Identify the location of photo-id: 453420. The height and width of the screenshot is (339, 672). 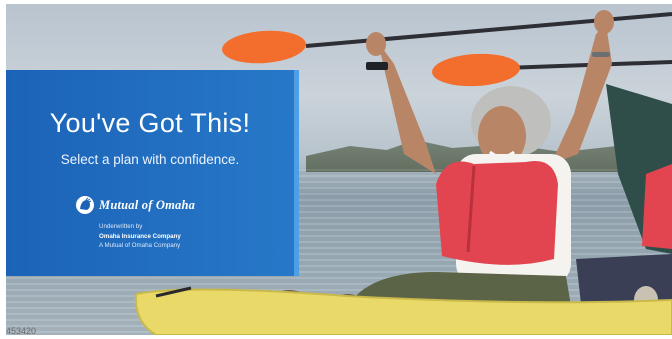
(21, 331).